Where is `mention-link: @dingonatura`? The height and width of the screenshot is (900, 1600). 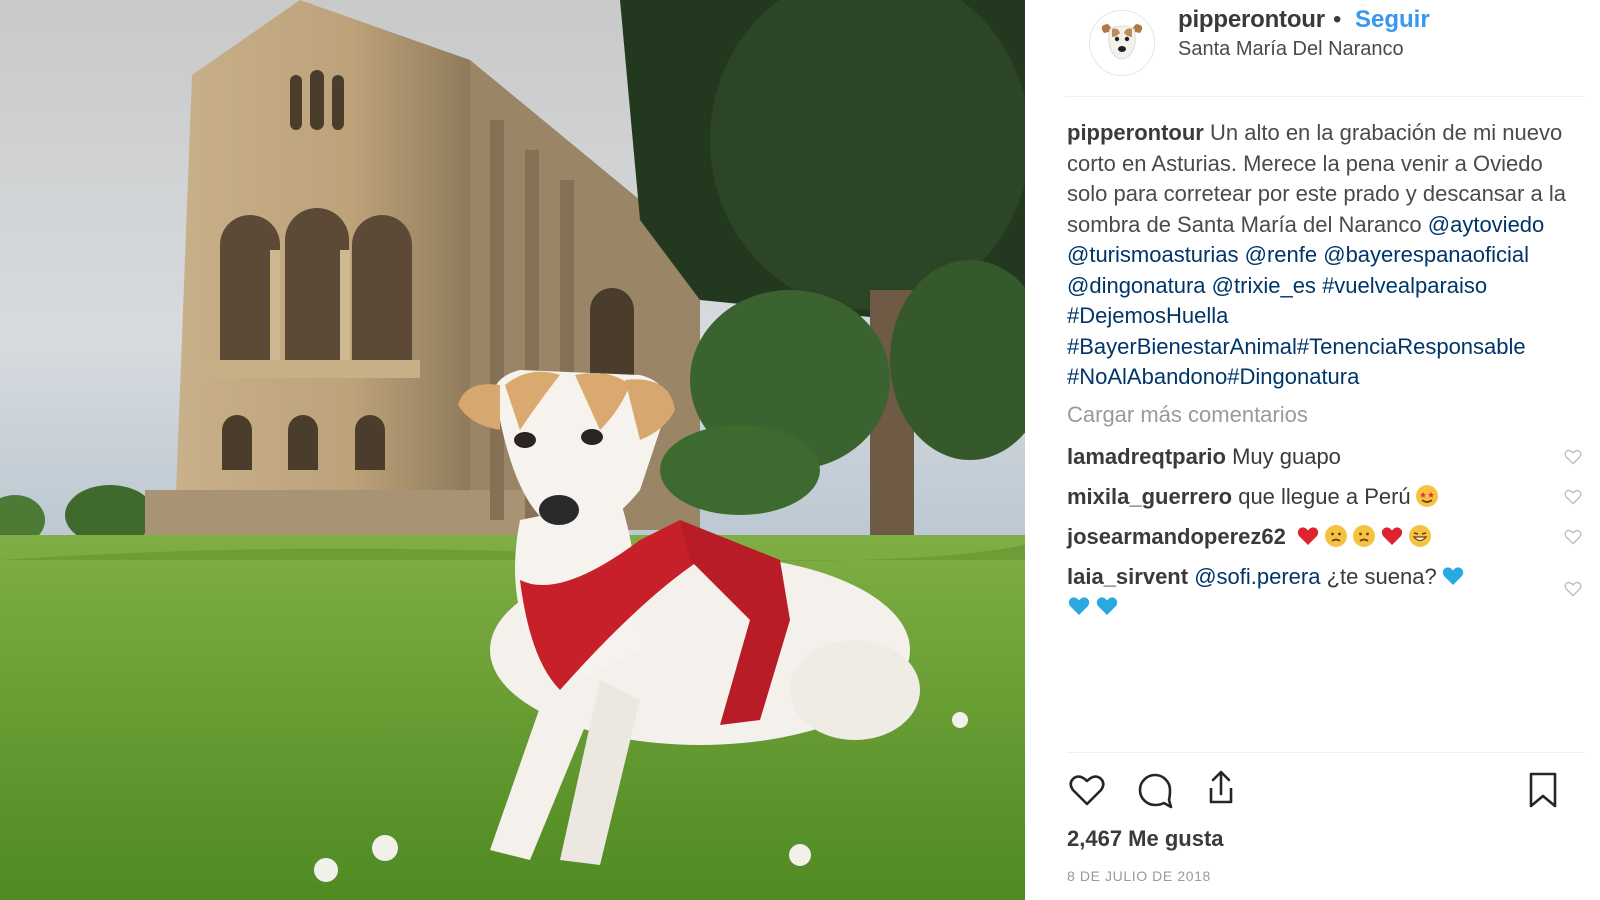 mention-link: @dingonatura is located at coordinates (1136, 285).